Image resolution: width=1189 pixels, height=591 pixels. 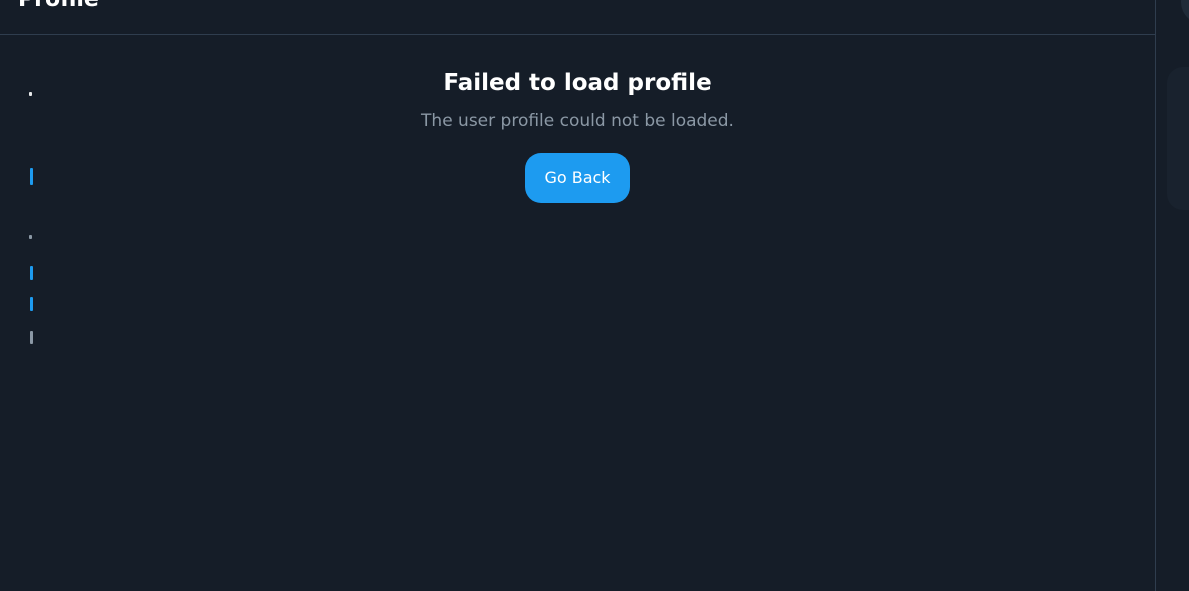 I want to click on sidebar-card, so click(x=1178, y=138).